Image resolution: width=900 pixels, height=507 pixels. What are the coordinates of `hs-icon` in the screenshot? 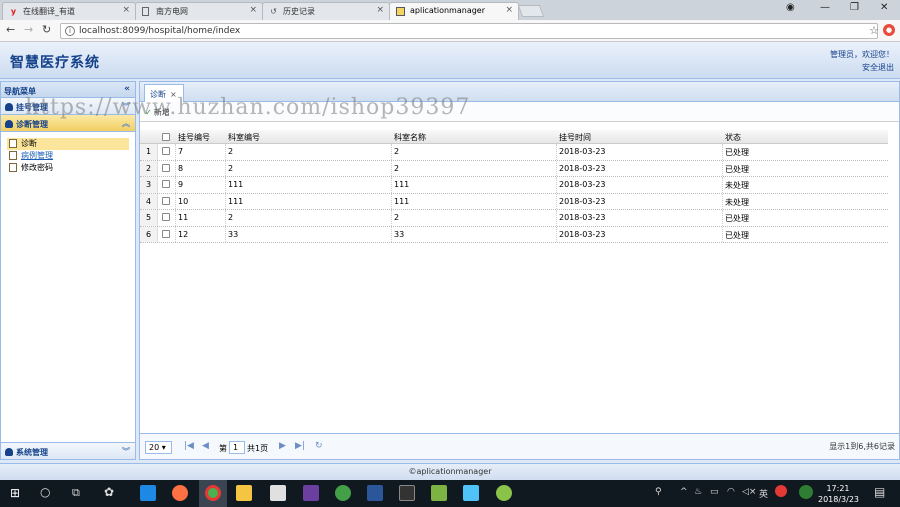 It's located at (343, 493).